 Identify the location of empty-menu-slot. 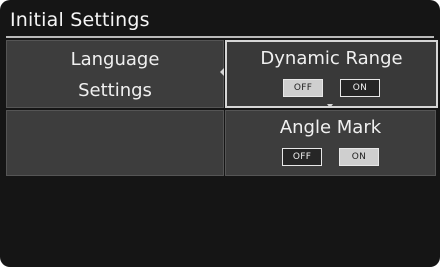
(115, 143).